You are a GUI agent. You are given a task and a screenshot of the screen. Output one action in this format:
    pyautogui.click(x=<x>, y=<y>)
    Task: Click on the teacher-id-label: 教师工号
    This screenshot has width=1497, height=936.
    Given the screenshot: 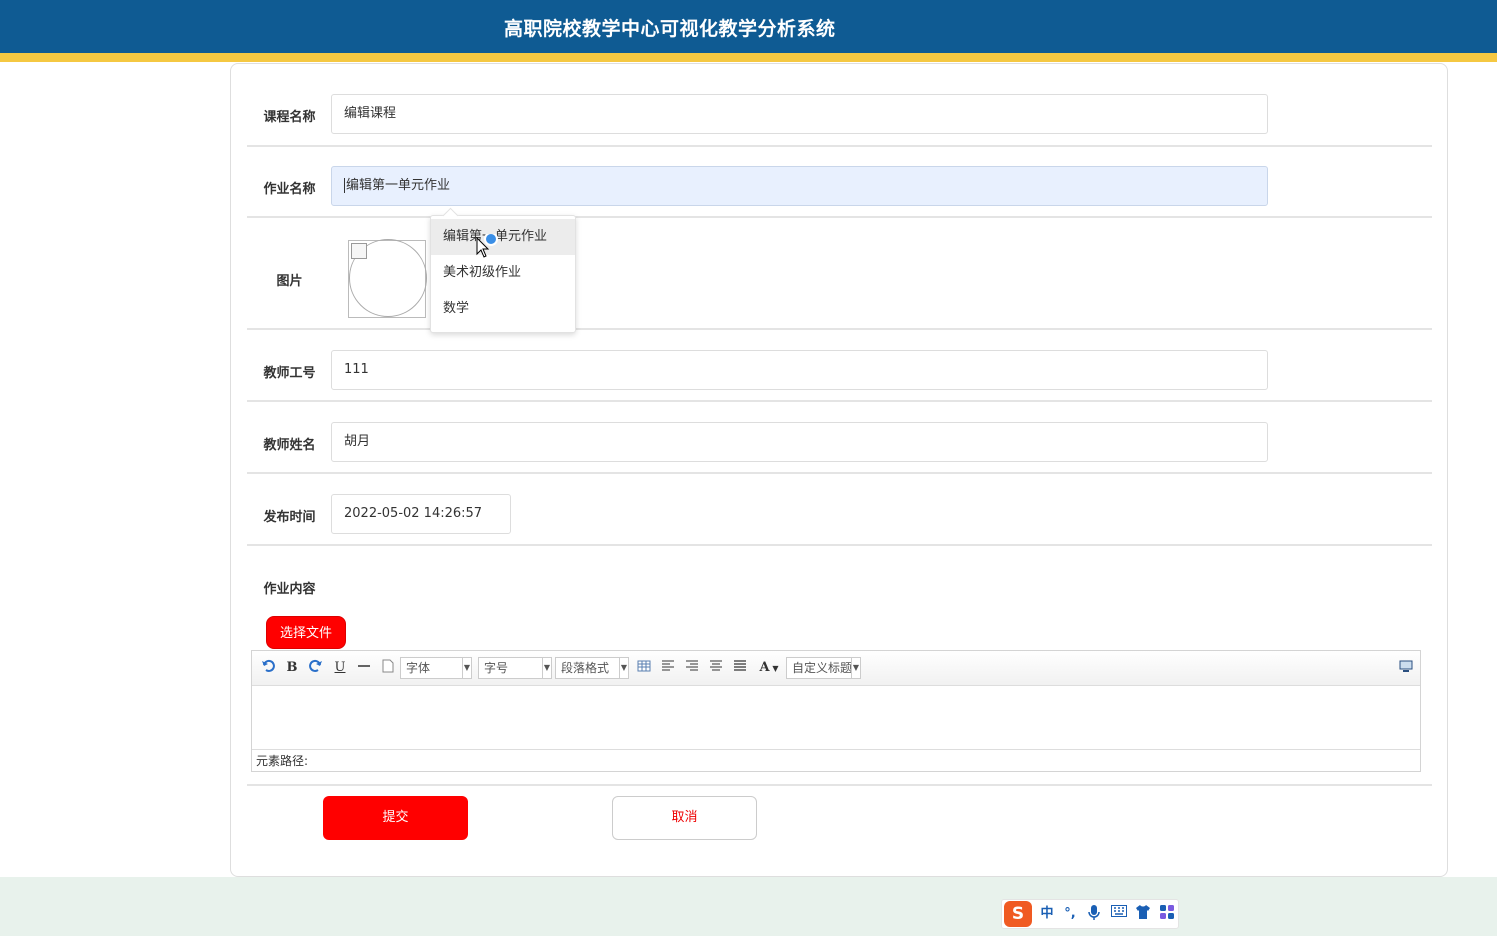 What is the action you would take?
    pyautogui.click(x=289, y=373)
    